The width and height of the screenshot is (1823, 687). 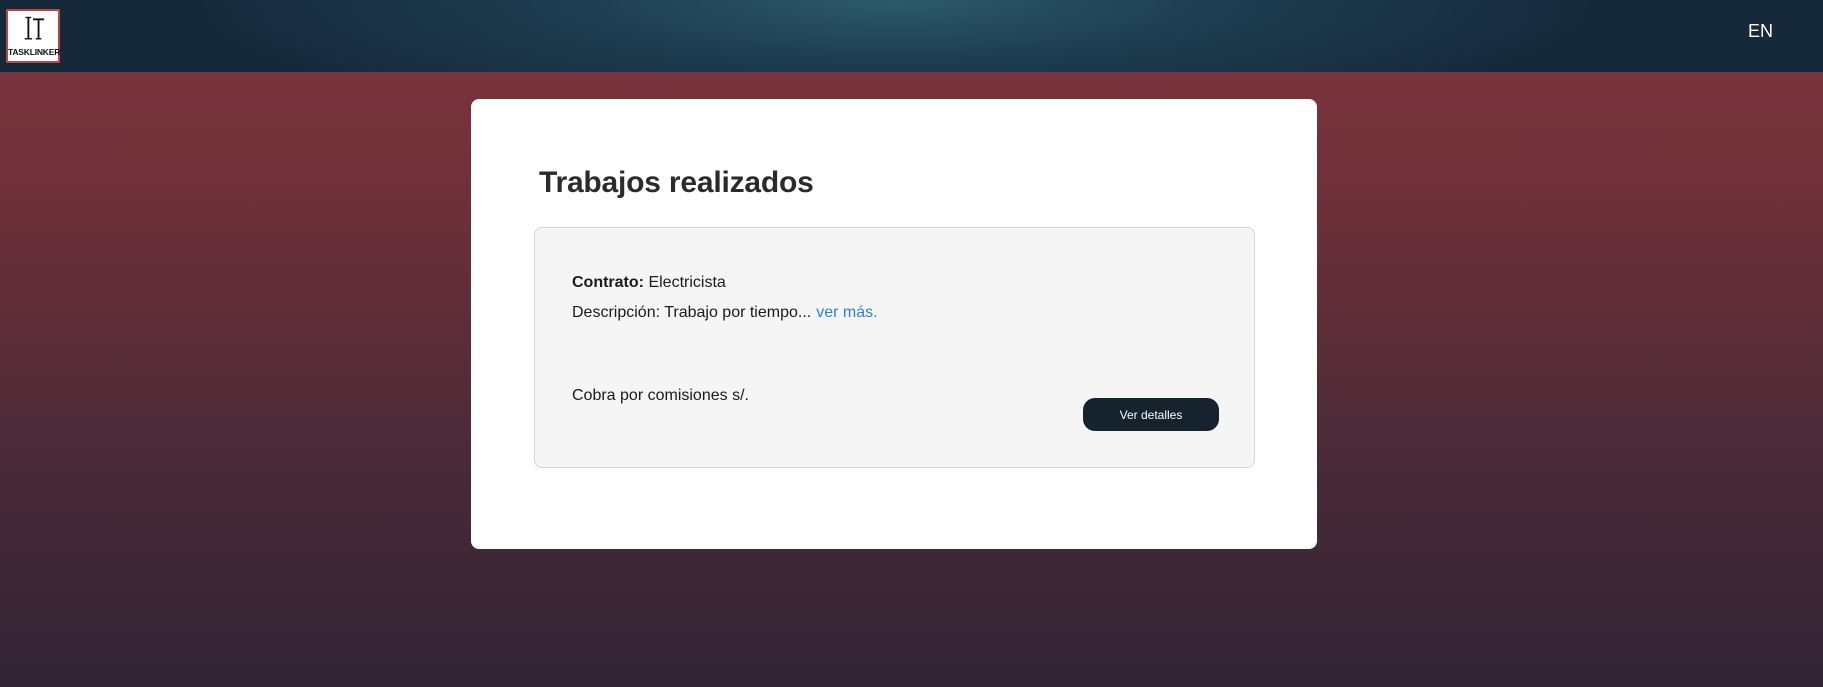 I want to click on contract-label: Contrato:, so click(x=608, y=282).